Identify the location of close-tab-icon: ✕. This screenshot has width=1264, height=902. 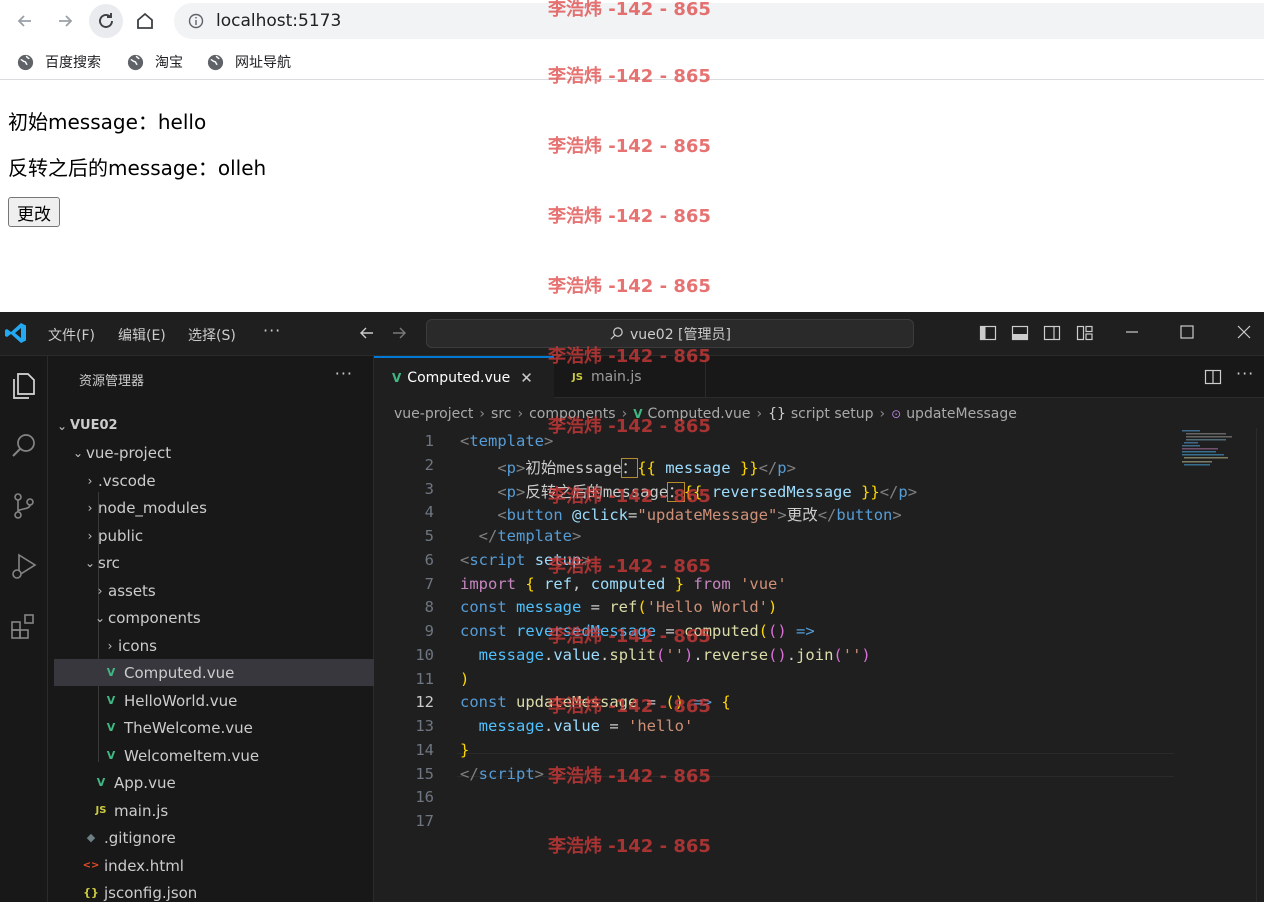
(526, 378).